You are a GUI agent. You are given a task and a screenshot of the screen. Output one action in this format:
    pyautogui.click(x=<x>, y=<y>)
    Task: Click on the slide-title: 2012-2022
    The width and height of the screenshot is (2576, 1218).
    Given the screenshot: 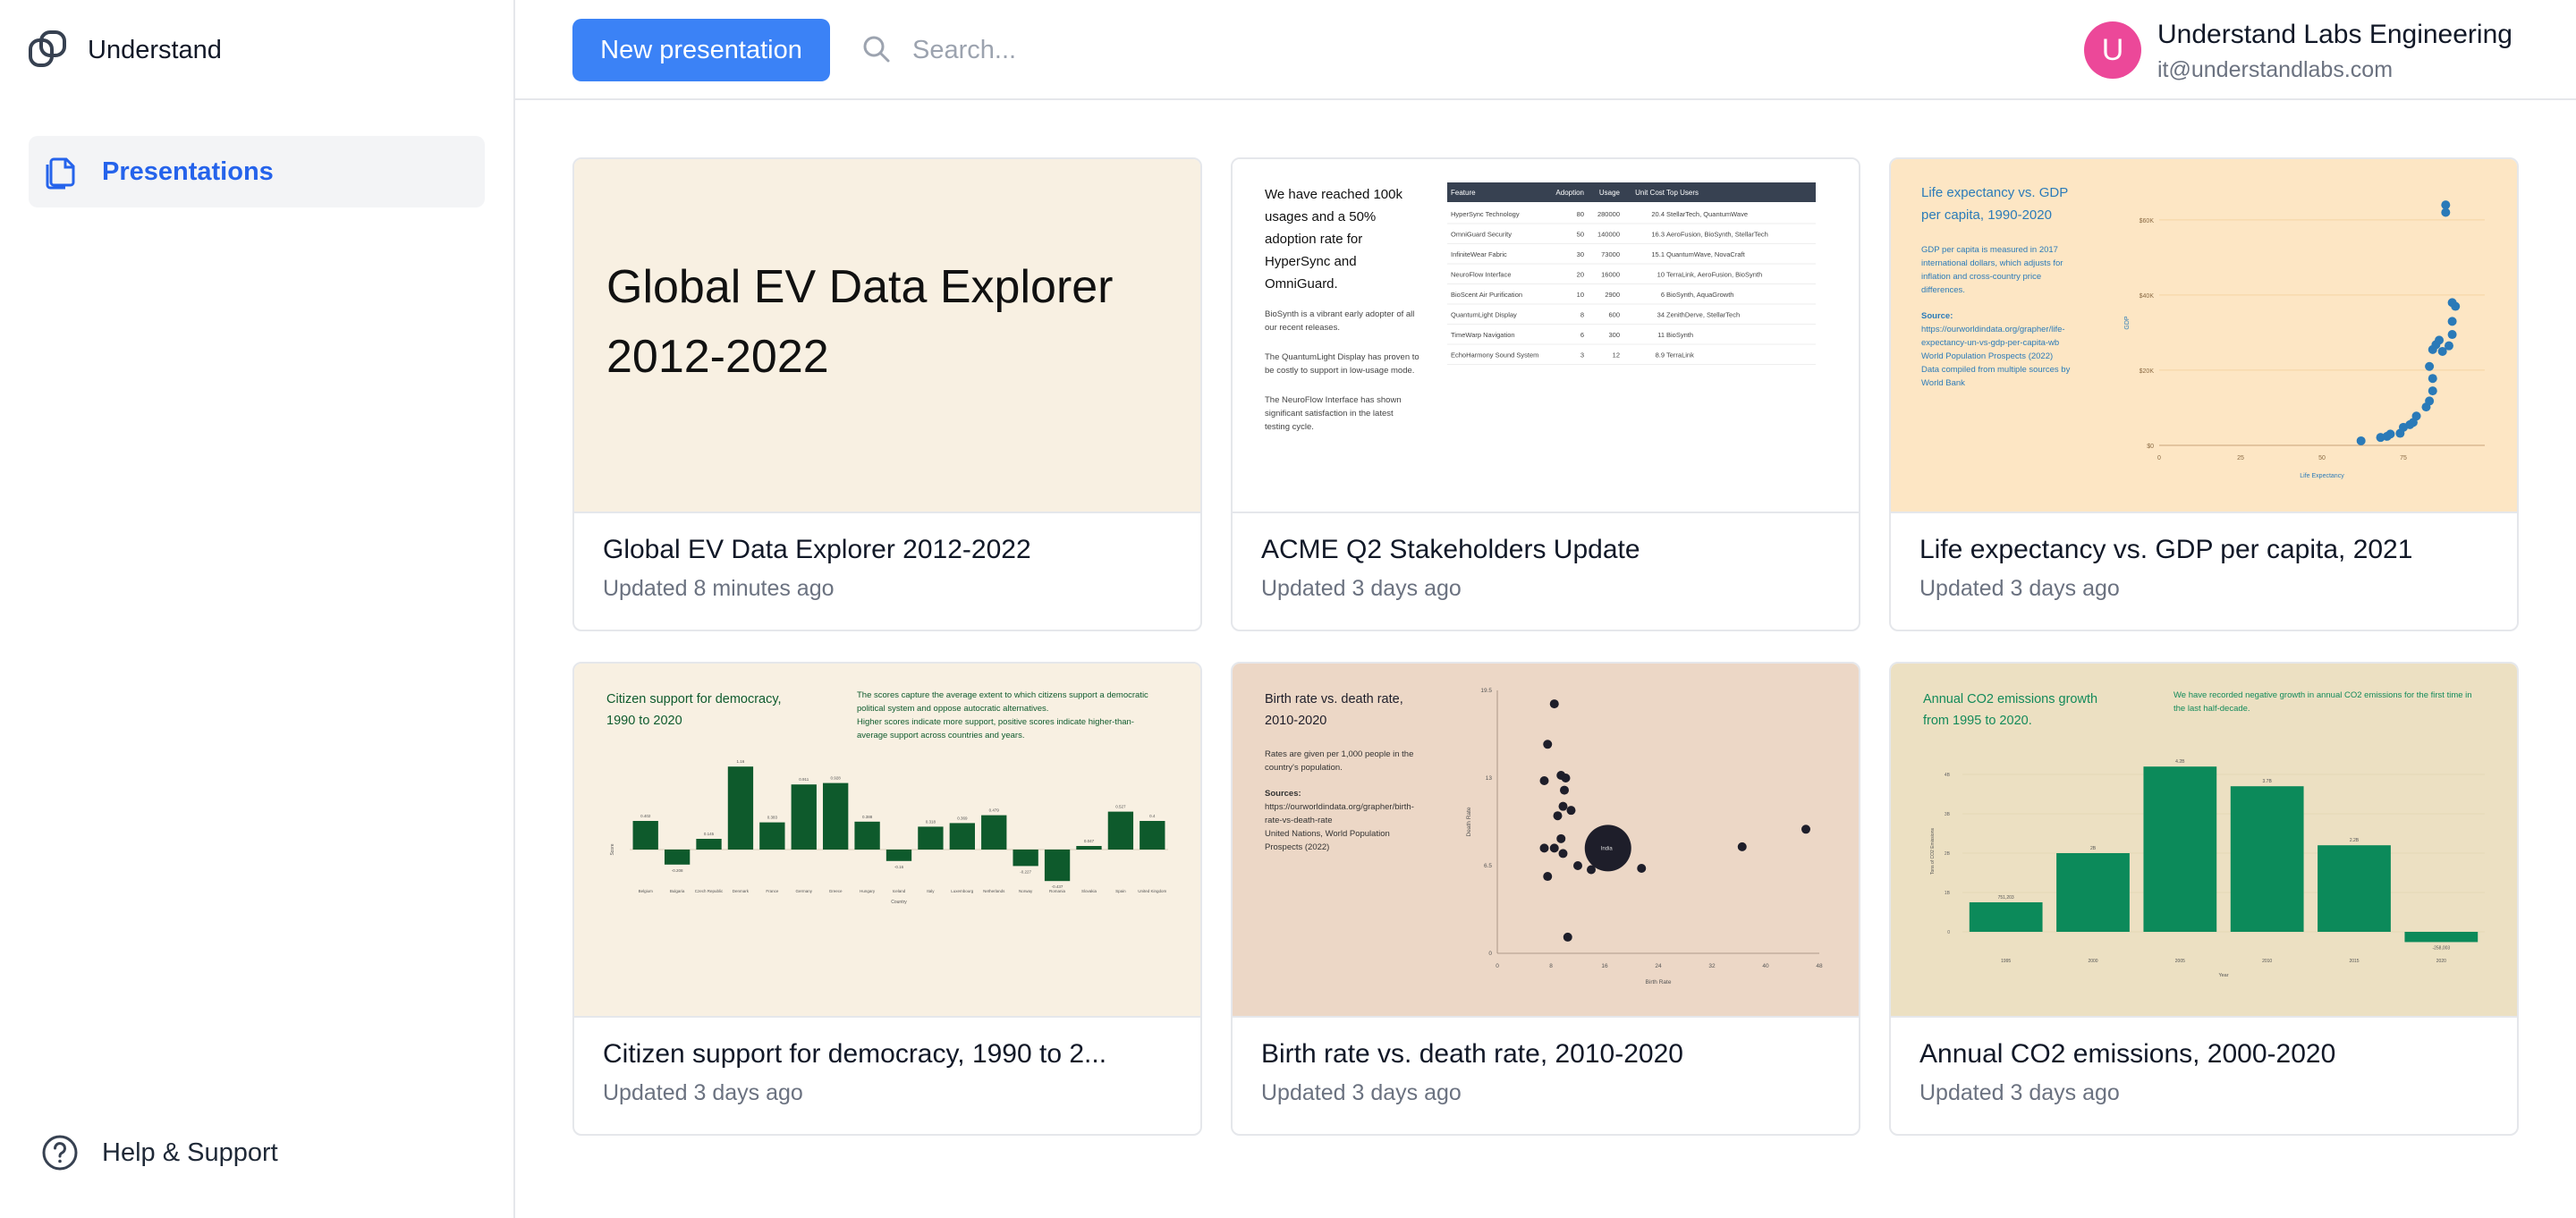 What is the action you would take?
    pyautogui.click(x=717, y=357)
    